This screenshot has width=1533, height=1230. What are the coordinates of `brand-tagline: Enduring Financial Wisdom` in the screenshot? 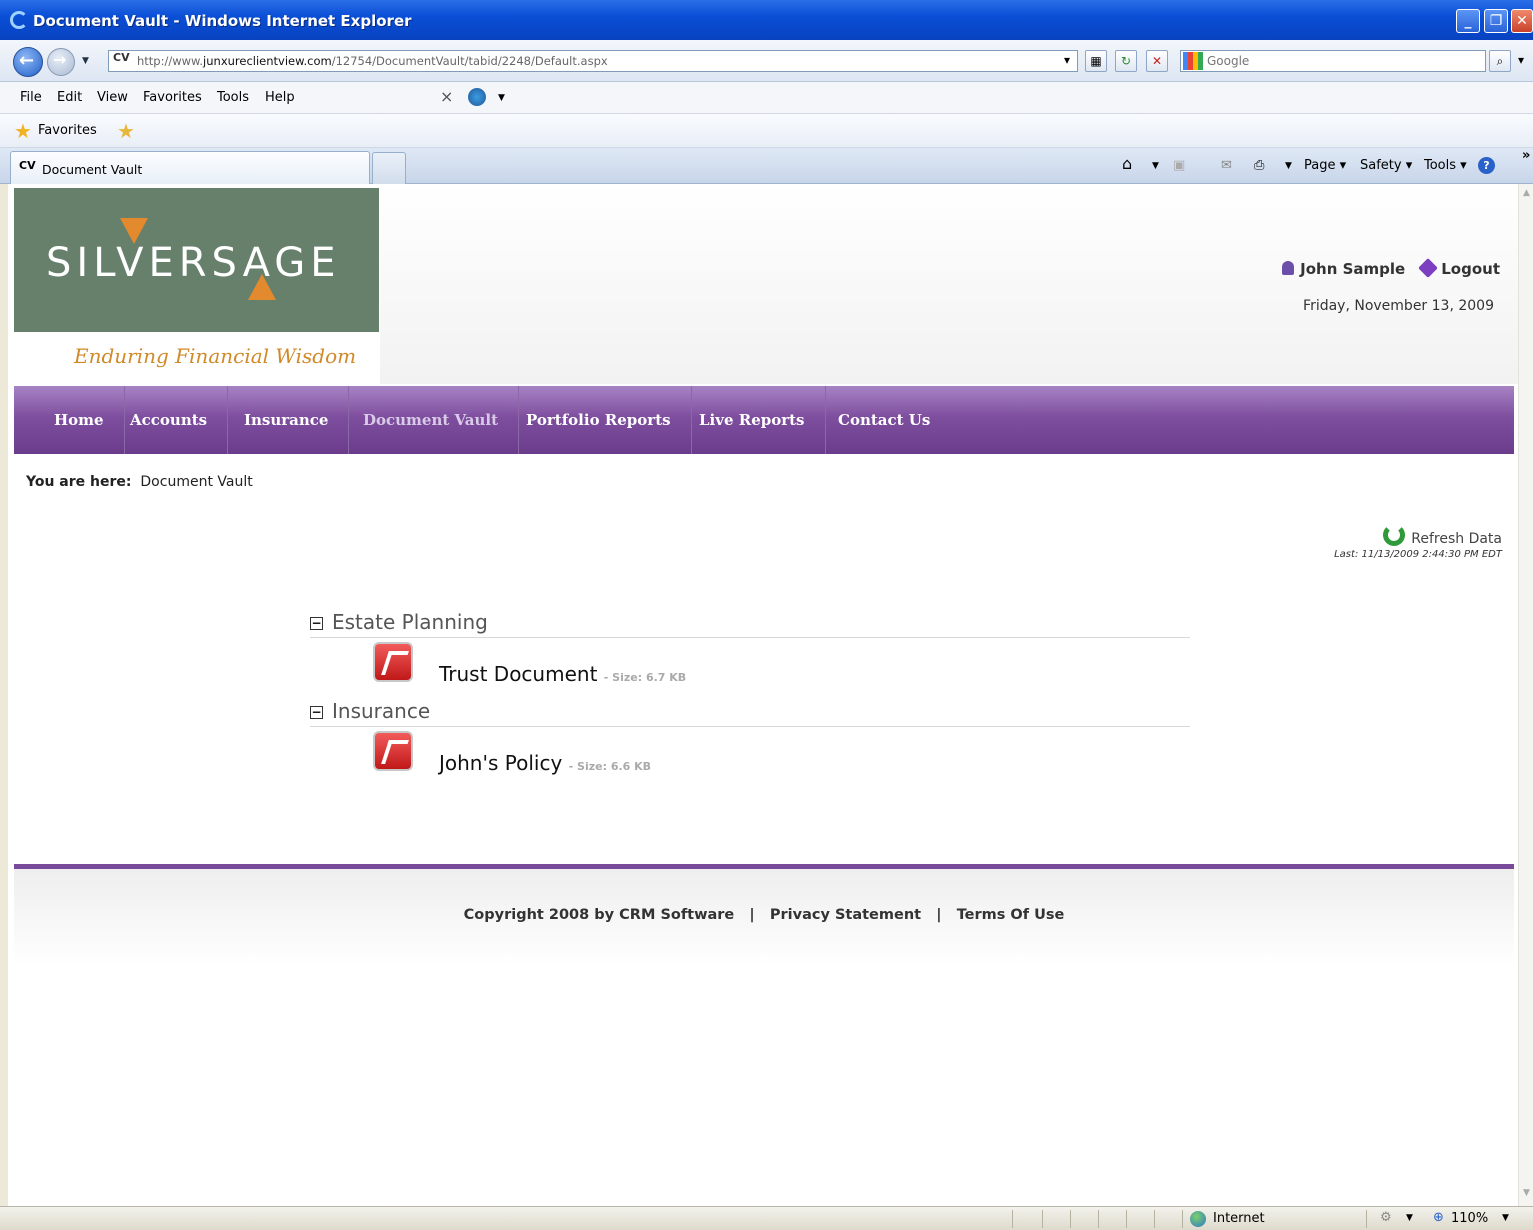 It's located at (215, 356).